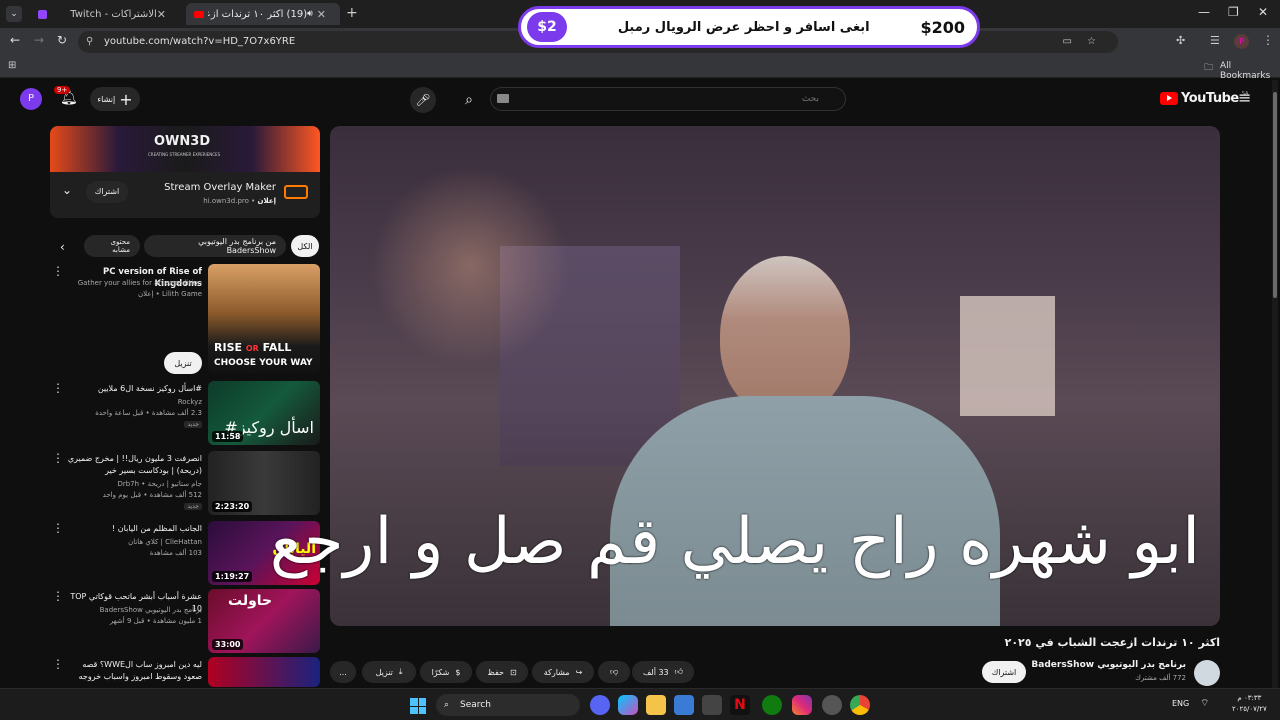  I want to click on reload-icon: ↻, so click(62, 40).